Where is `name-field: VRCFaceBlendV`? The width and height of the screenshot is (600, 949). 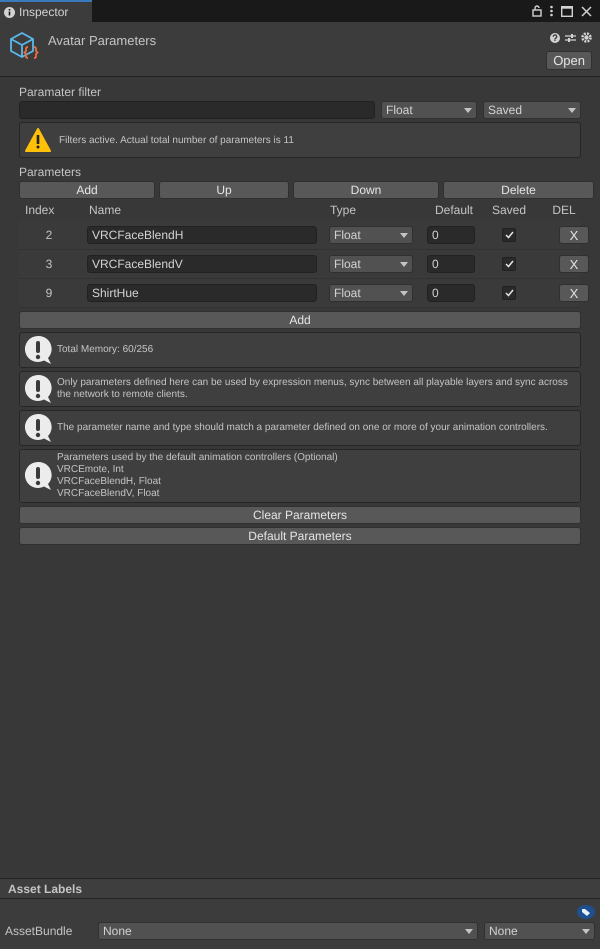 name-field: VRCFaceBlendV is located at coordinates (202, 264).